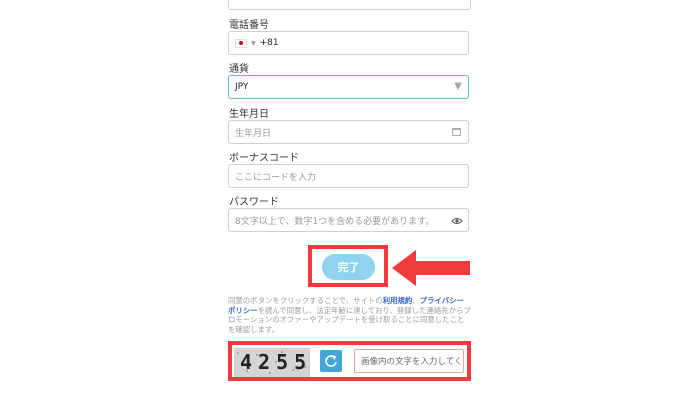 The height and width of the screenshot is (400, 700). Describe the element at coordinates (398, 300) in the screenshot. I see `terms-of-use-link: 利用規約` at that location.